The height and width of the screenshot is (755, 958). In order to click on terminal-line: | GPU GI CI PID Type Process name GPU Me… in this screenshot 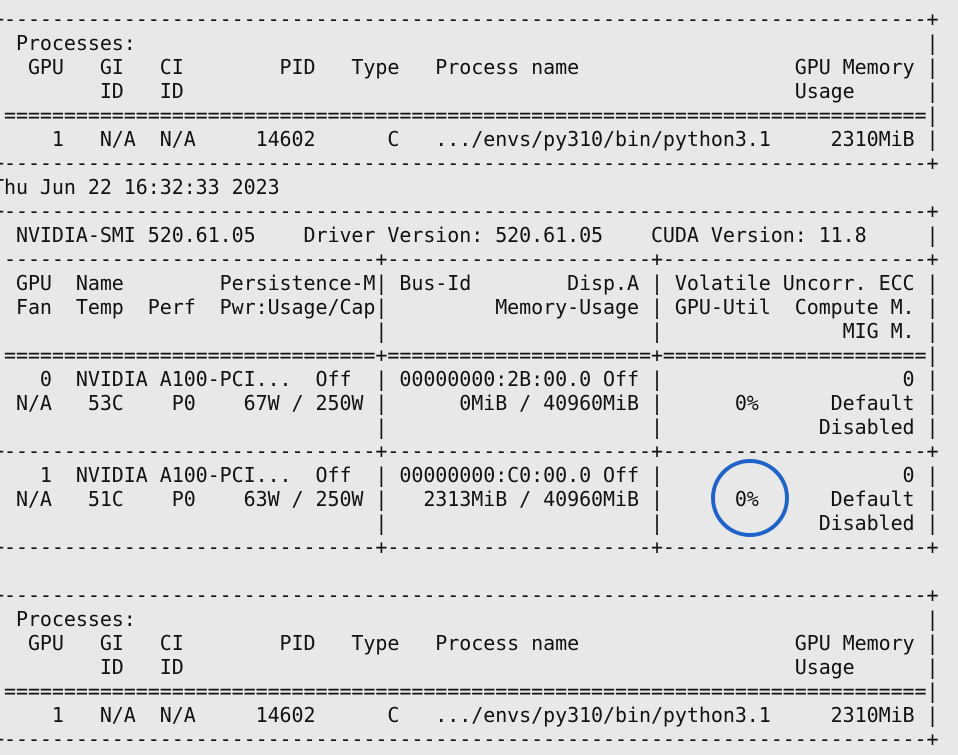, I will do `click(469, 67)`.